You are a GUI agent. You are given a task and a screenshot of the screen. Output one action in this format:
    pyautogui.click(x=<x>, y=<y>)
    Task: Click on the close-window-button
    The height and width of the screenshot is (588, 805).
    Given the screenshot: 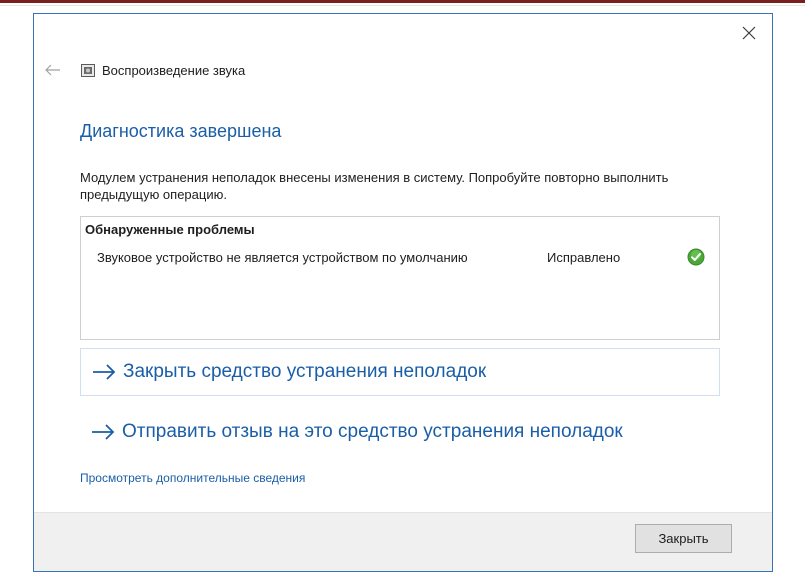 What is the action you would take?
    pyautogui.click(x=749, y=33)
    